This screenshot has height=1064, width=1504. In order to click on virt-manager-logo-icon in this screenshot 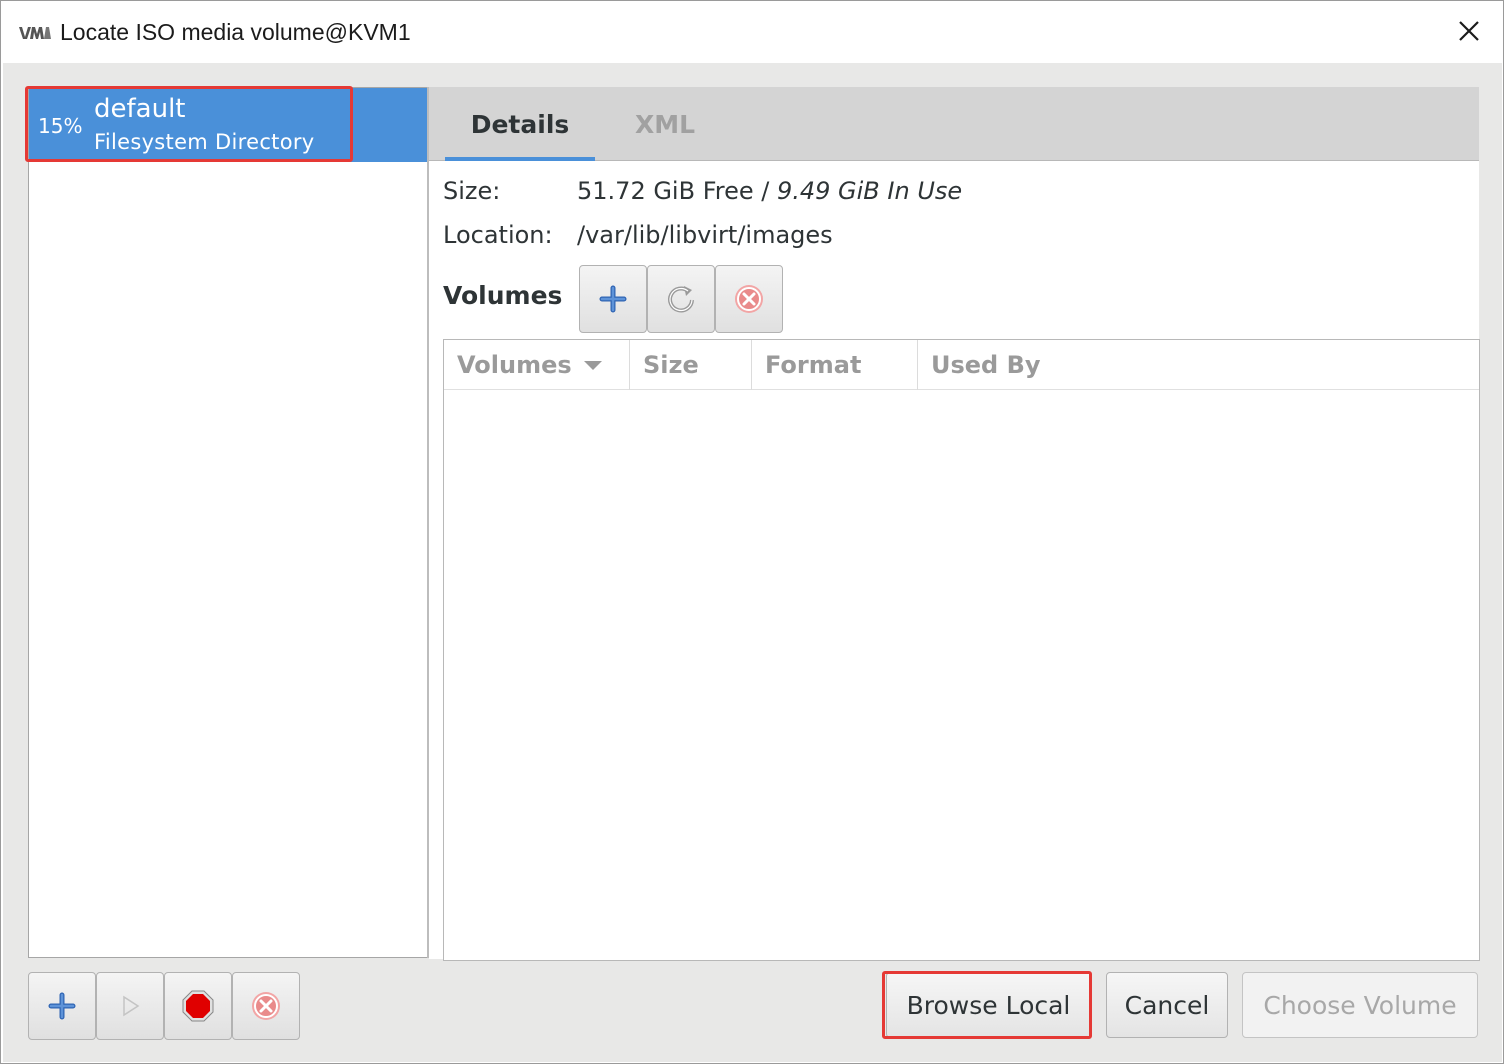, I will do `click(35, 33)`.